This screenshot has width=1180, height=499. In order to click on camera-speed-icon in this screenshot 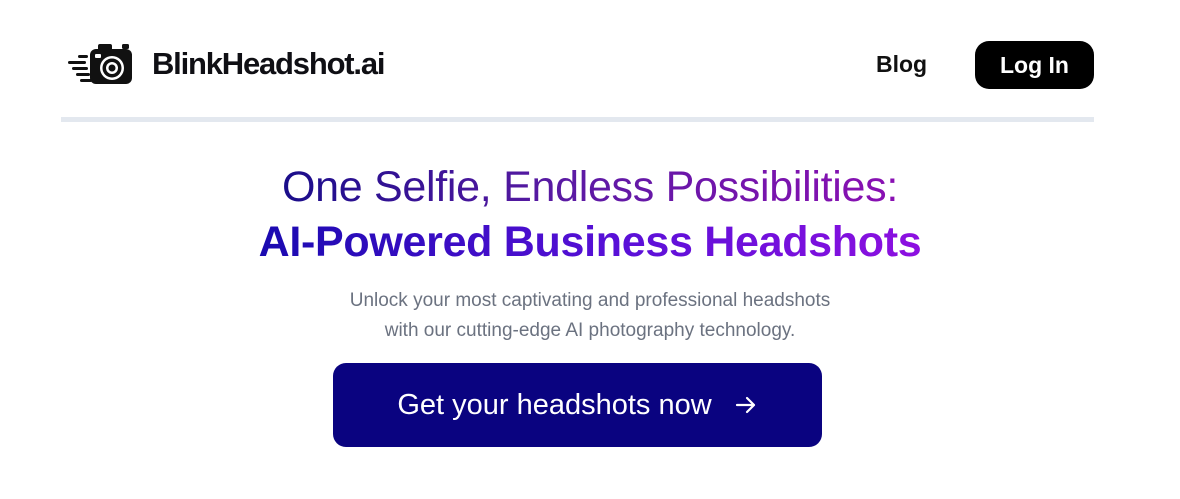, I will do `click(100, 64)`.